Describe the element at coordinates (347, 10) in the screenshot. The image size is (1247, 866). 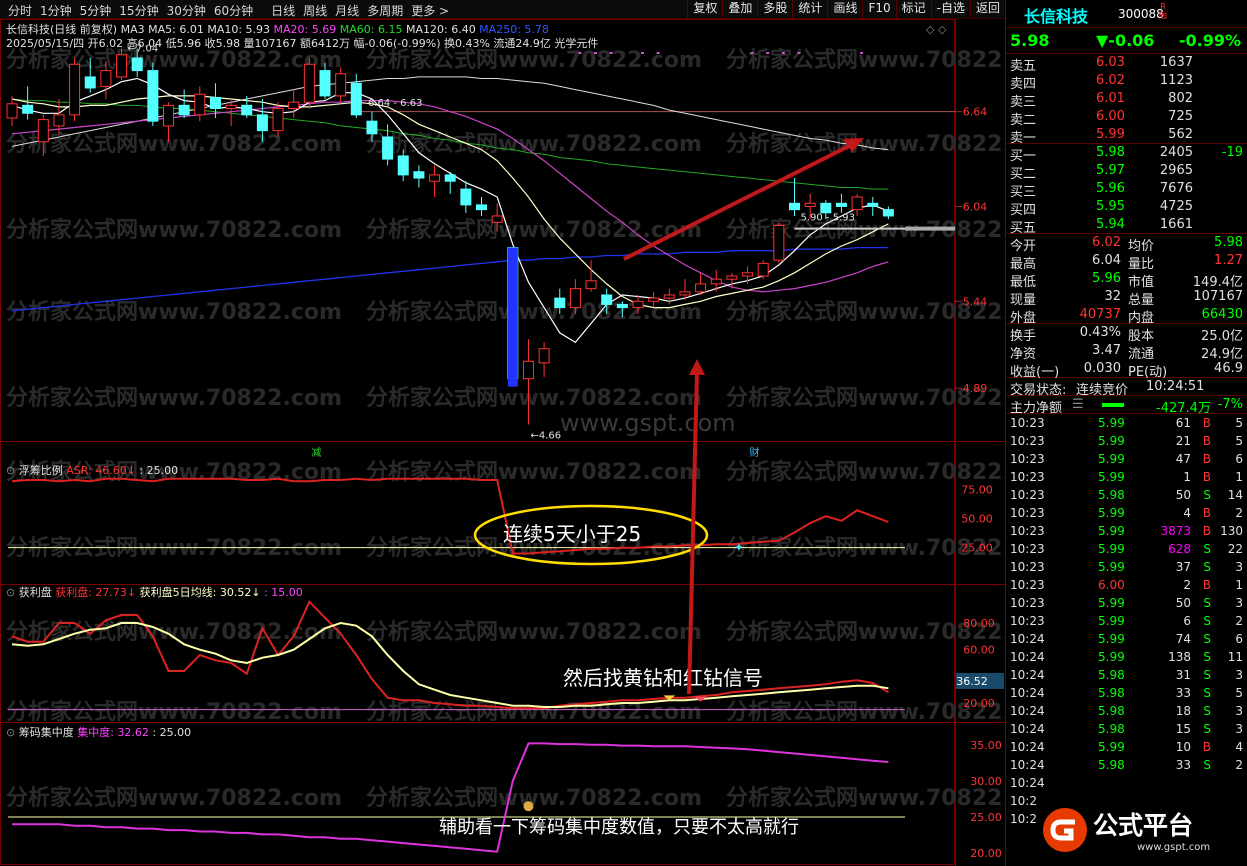
I see `period-tab-8: 月线` at that location.